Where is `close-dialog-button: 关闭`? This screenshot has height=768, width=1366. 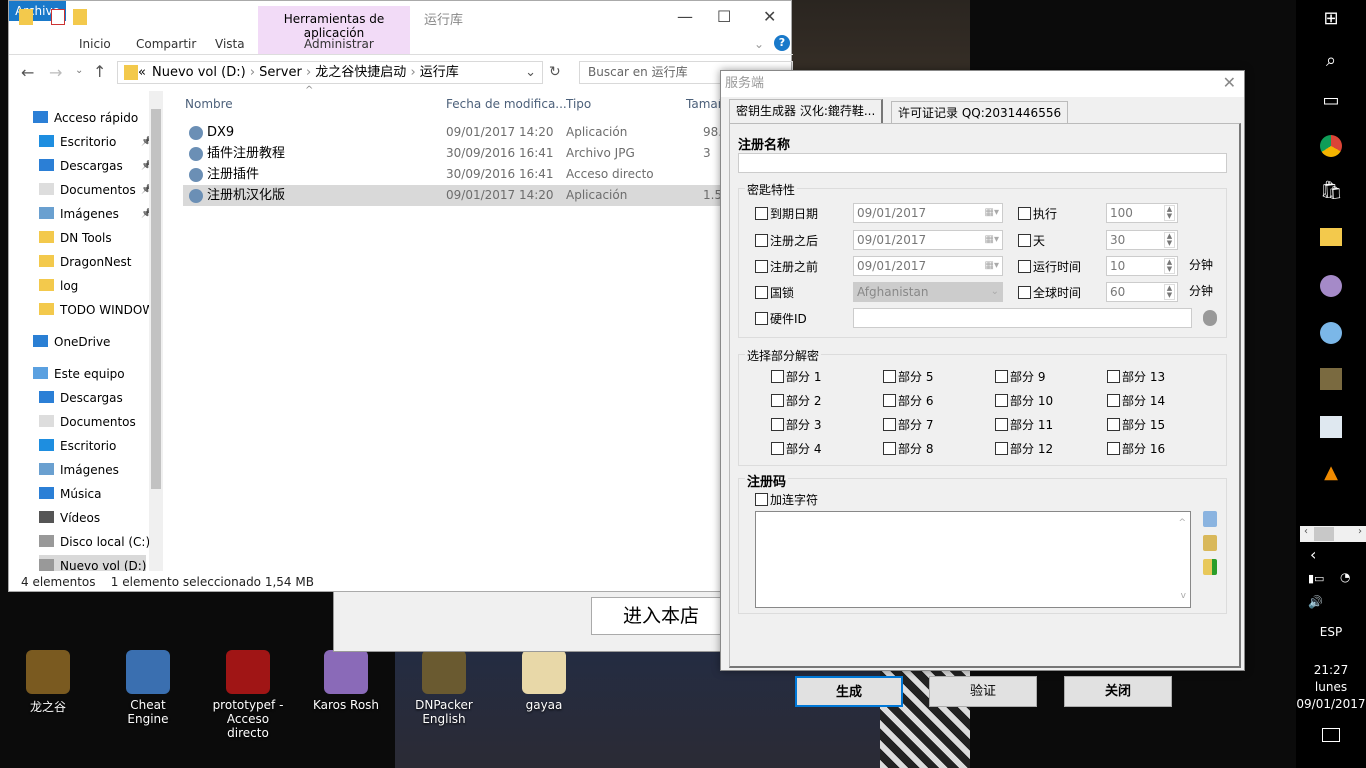
close-dialog-button: 关闭 is located at coordinates (1118, 691).